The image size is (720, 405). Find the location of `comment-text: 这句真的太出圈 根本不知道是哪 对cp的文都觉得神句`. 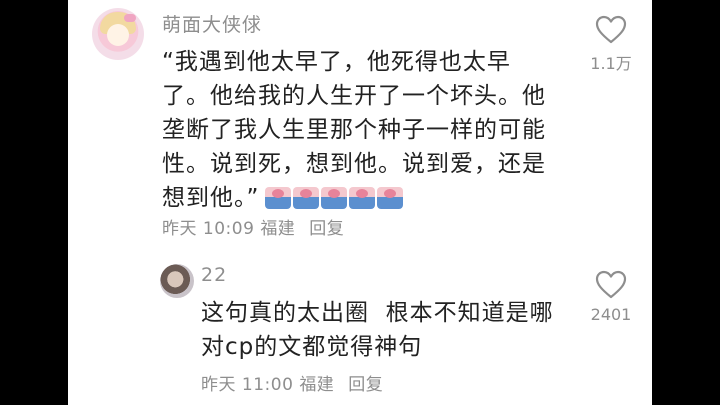

comment-text: 这句真的太出圈 根本不知道是哪 对cp的文都觉得神句 is located at coordinates (377, 330).